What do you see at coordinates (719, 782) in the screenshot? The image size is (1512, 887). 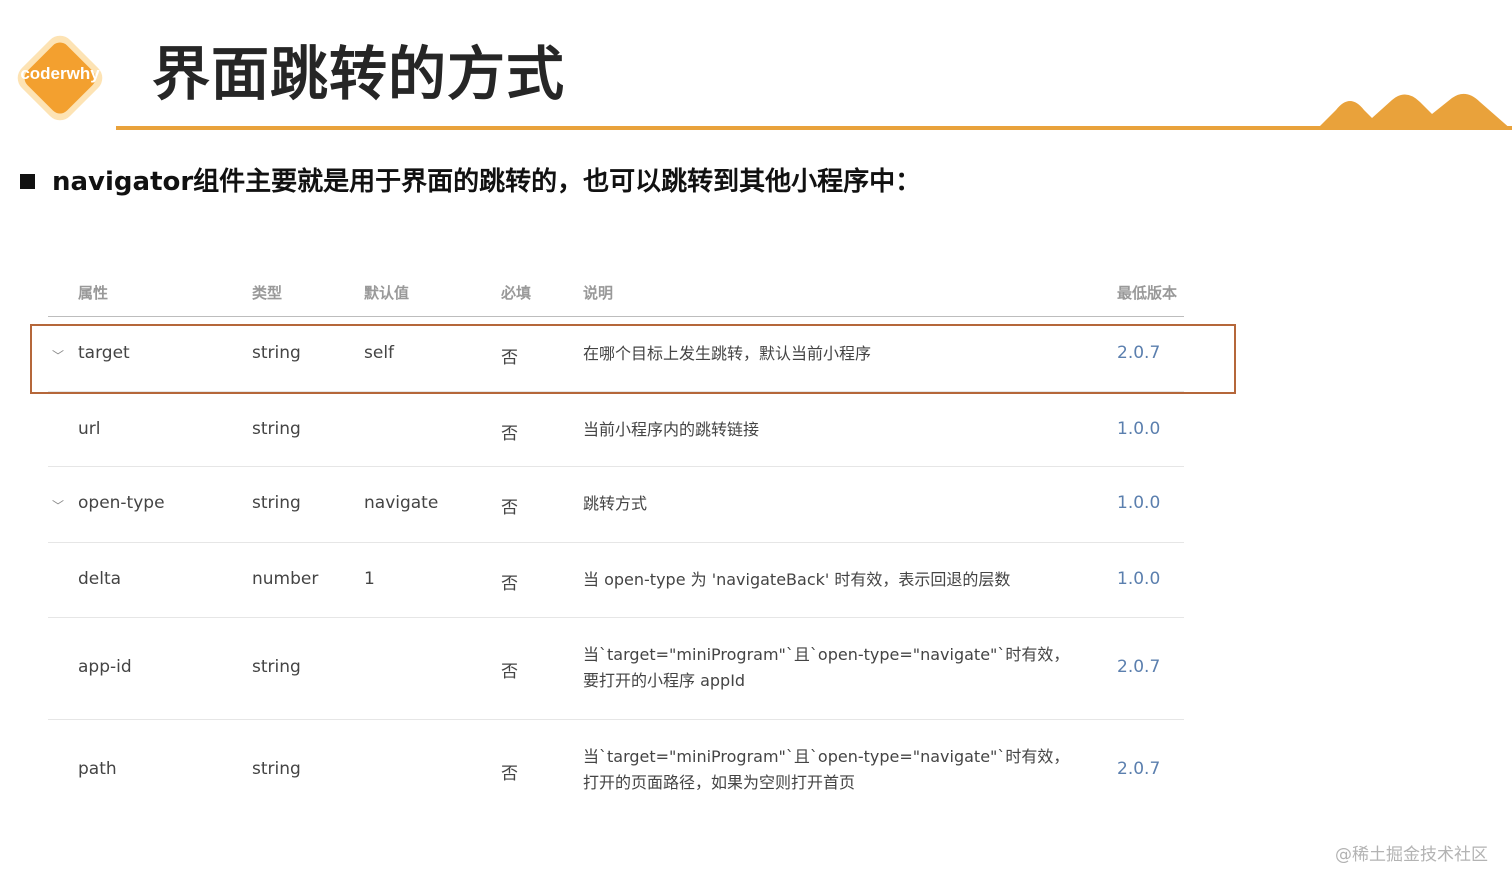 I see `row-desc-line2: 打开的页面路径，如果为空则打开首页` at bounding box center [719, 782].